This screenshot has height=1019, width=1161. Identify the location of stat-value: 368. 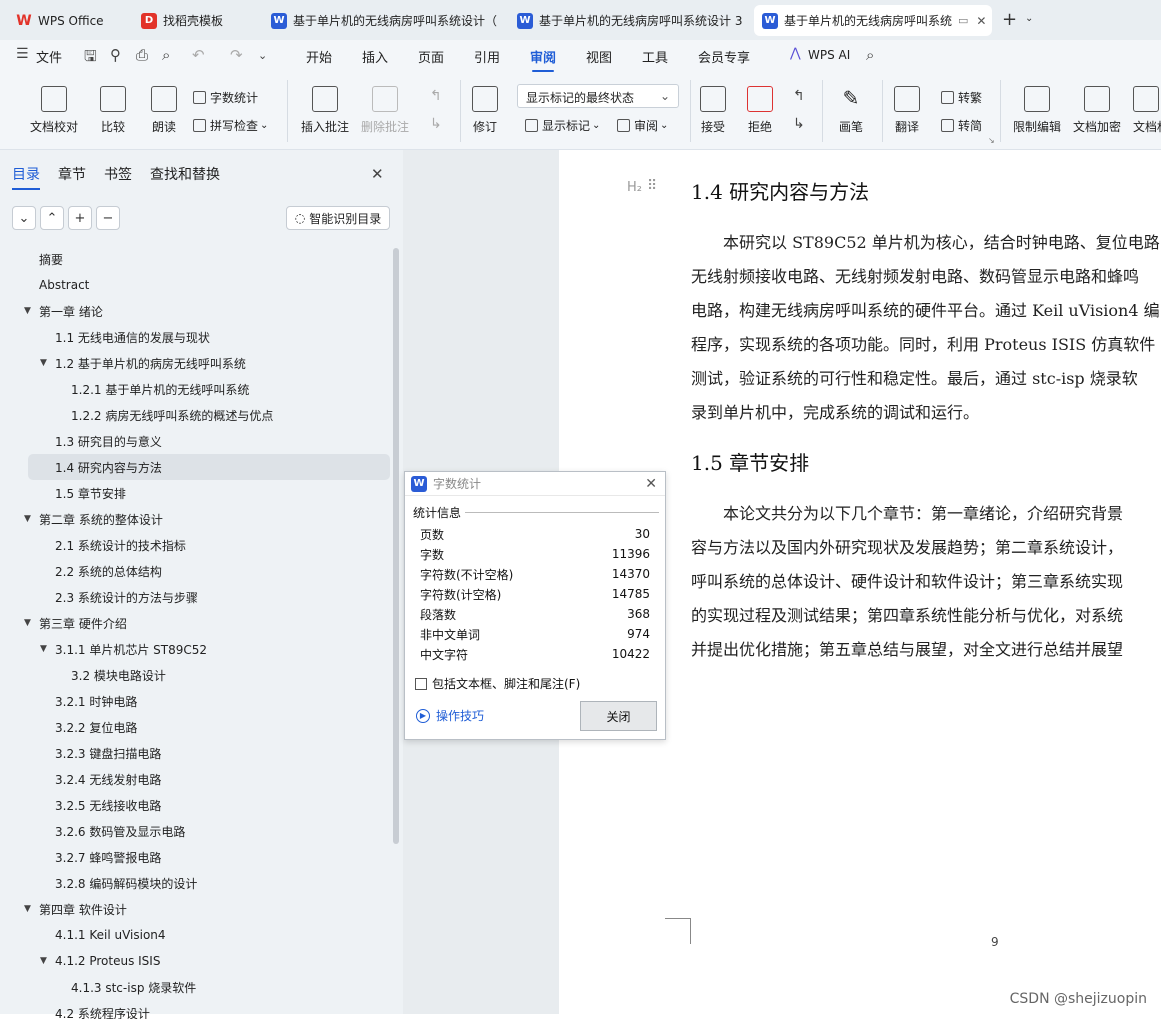
(638, 614).